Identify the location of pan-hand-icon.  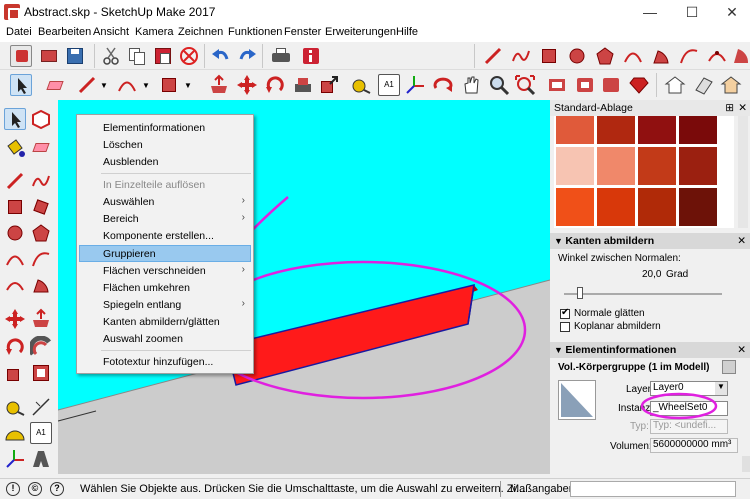
(471, 85).